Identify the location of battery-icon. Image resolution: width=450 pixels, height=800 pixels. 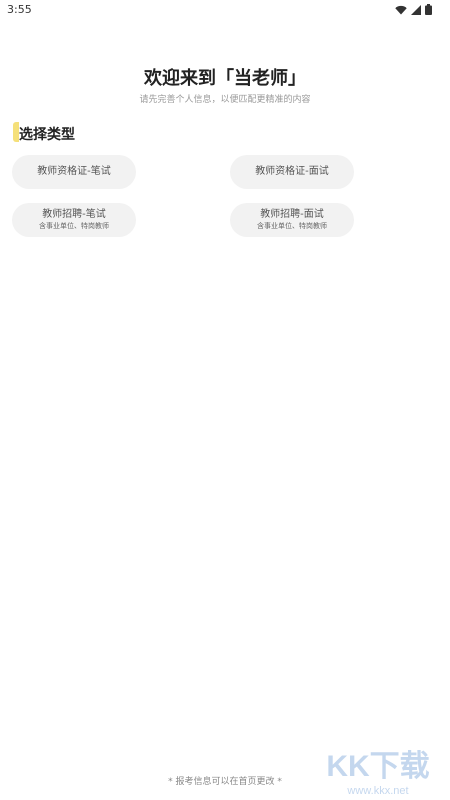
(428, 9).